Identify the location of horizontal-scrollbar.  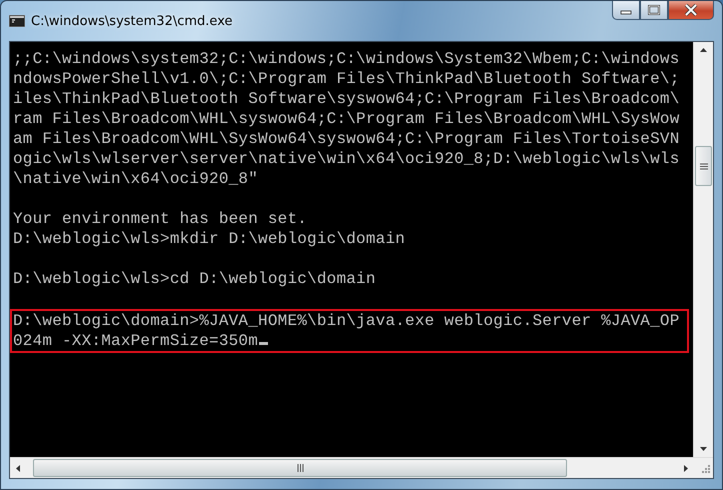
(361, 467).